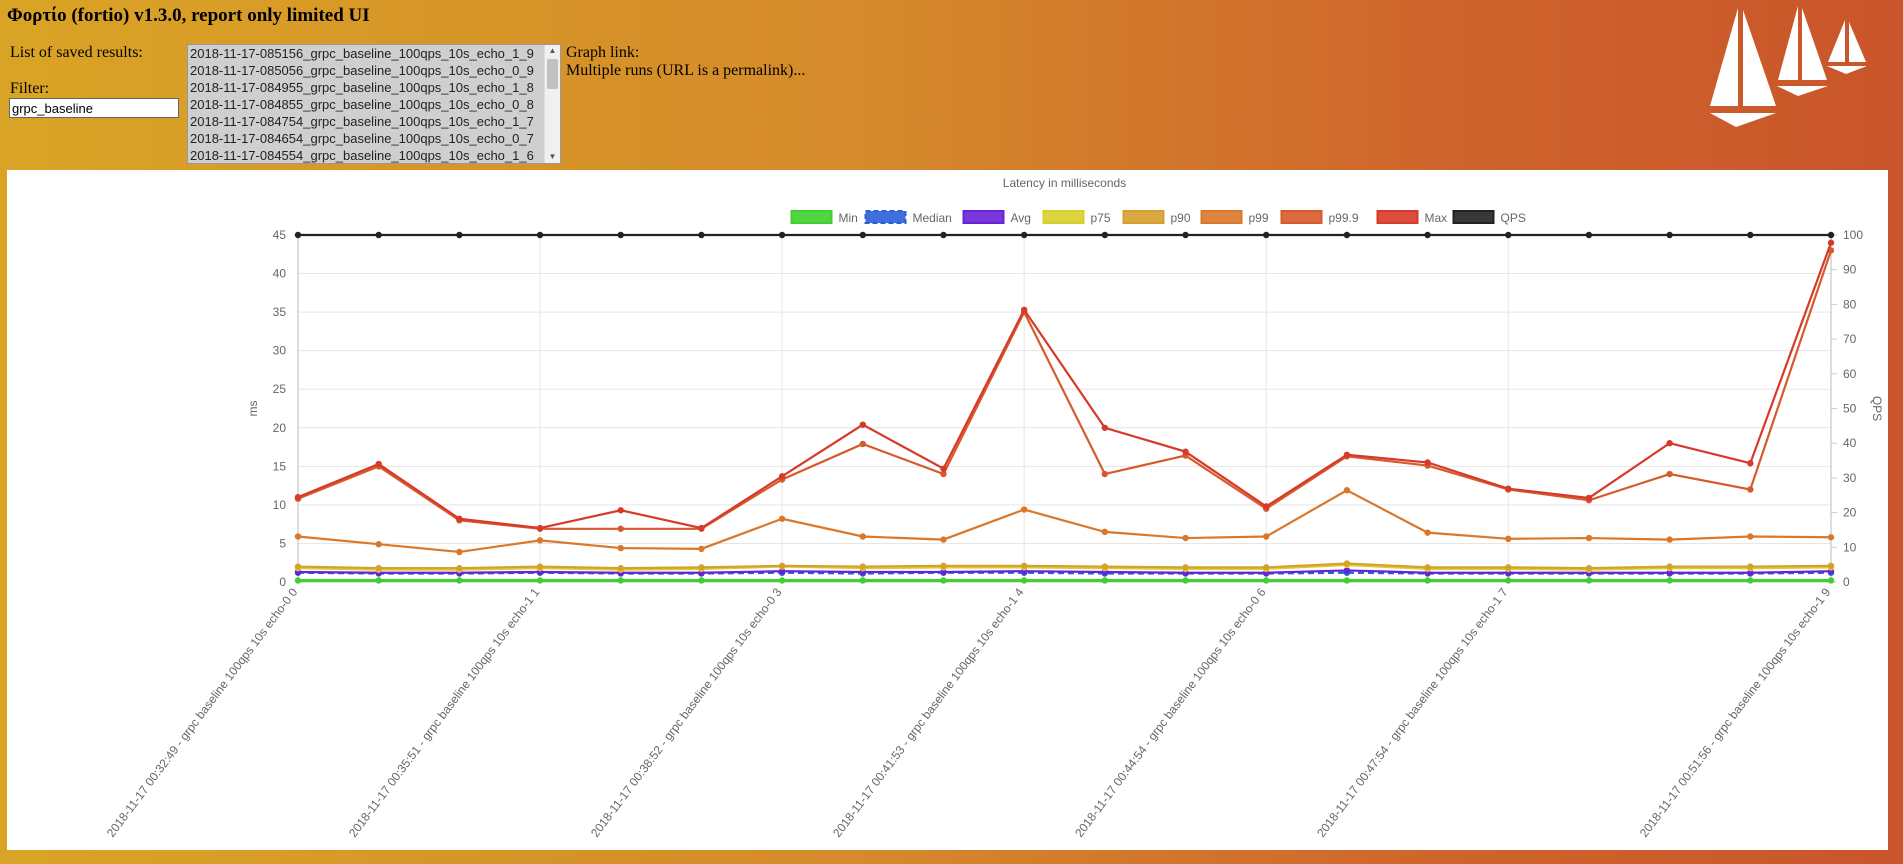 Image resolution: width=1903 pixels, height=864 pixels. What do you see at coordinates (280, 235) in the screenshot?
I see `y-tick-label: 45` at bounding box center [280, 235].